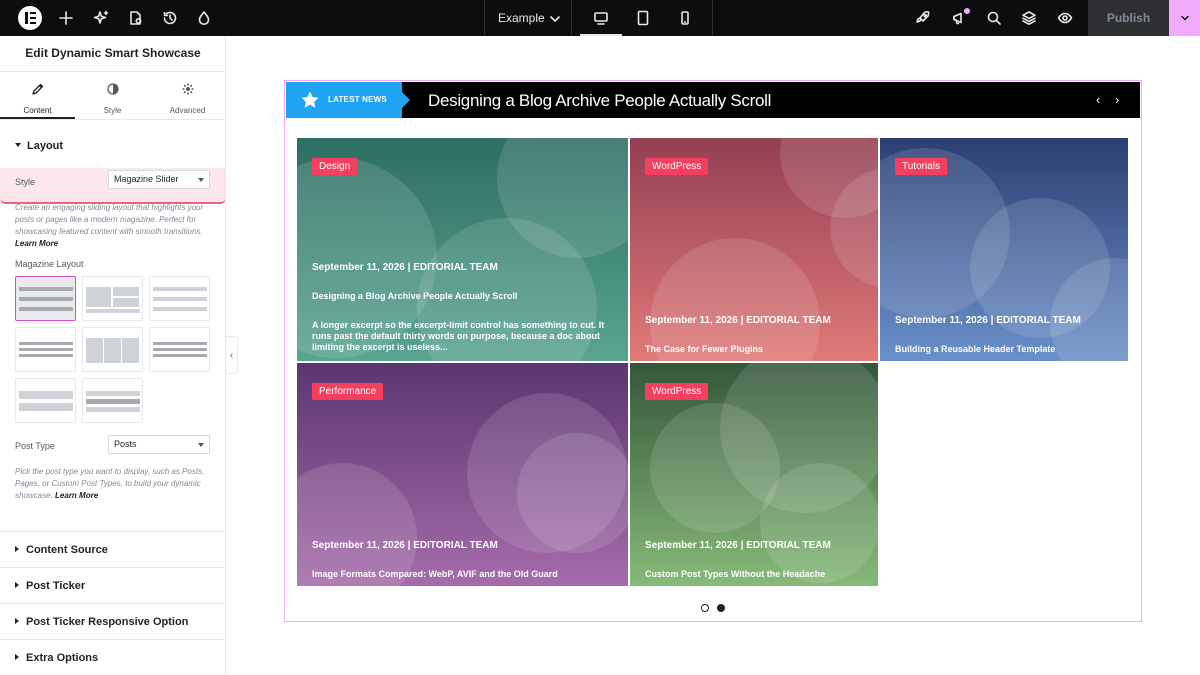 The image size is (1200, 675). I want to click on ticker-next-button: ›, so click(1117, 99).